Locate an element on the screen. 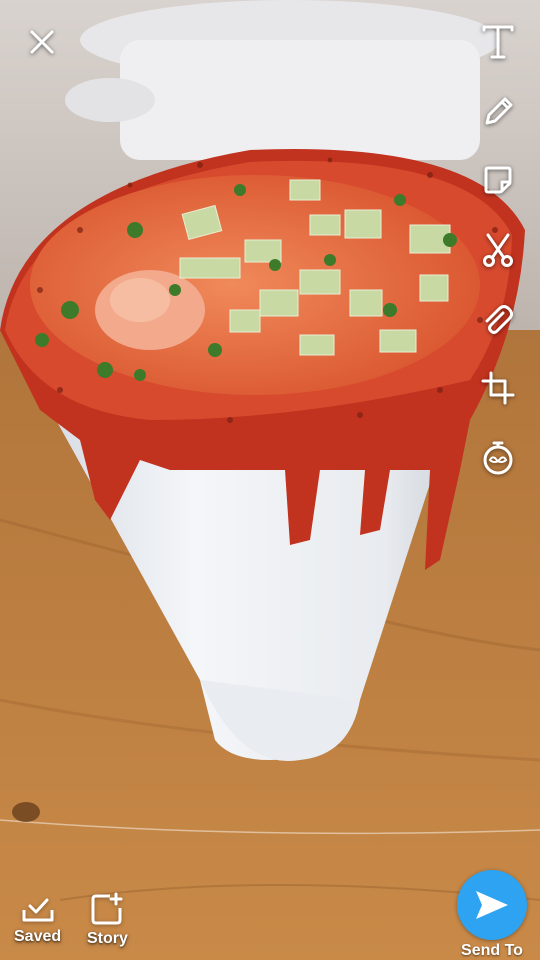 This screenshot has height=960, width=540. scissors-icon is located at coordinates (498, 250).